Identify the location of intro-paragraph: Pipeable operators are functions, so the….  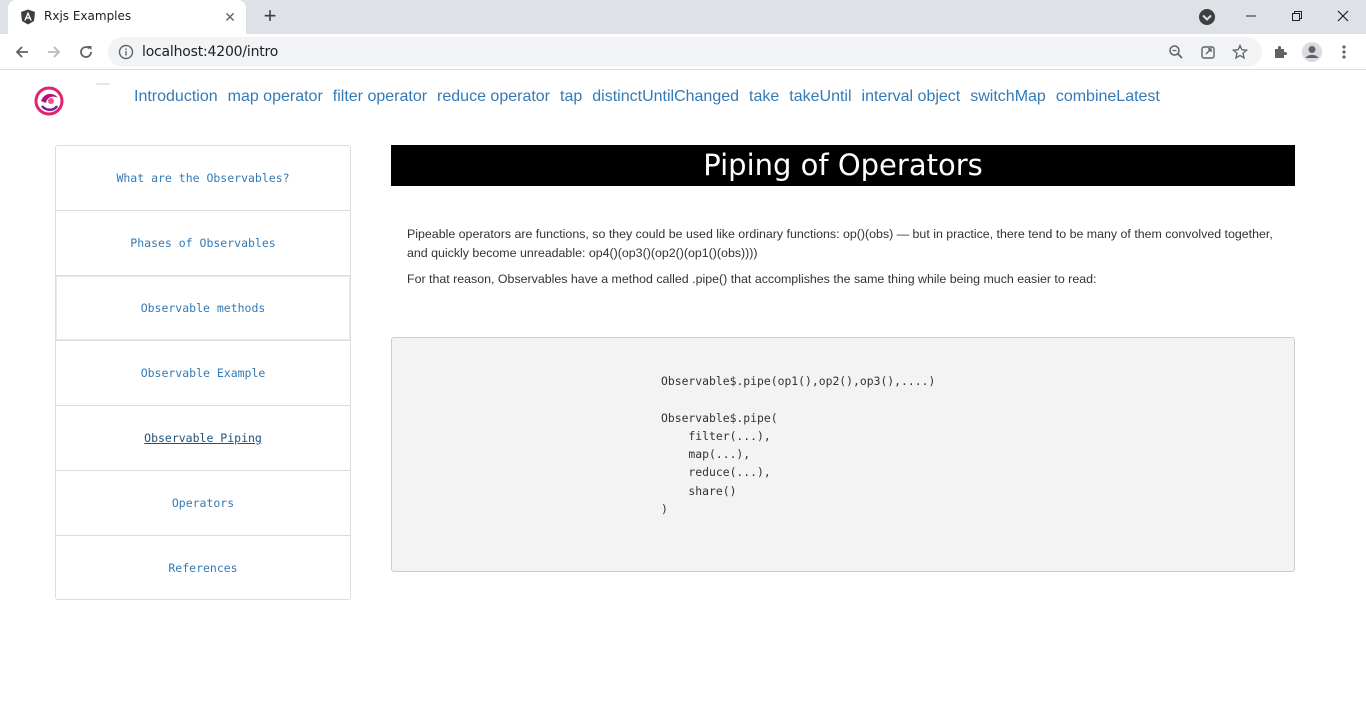
(840, 243).